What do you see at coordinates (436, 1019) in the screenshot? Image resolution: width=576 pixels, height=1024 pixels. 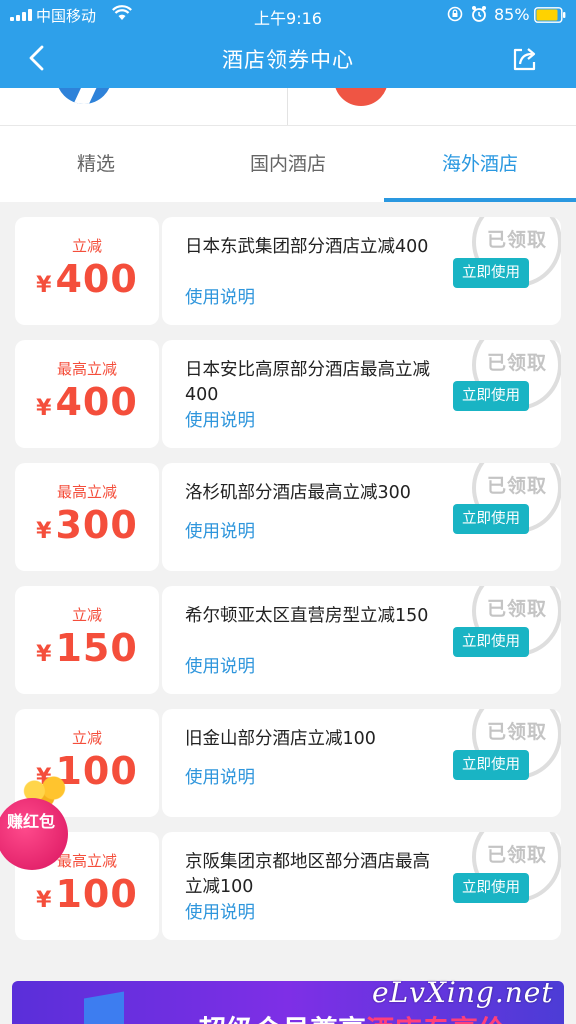 I see `promo-text-highlight: 酒店专享价` at bounding box center [436, 1019].